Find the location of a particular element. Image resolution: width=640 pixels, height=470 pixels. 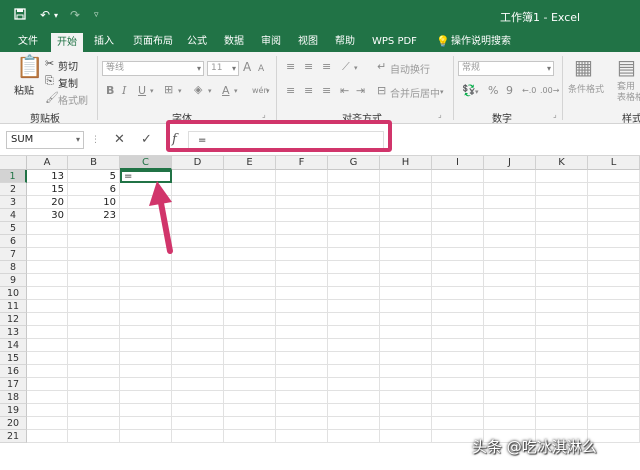

annotation-arrow-icon is located at coordinates (161, 217).